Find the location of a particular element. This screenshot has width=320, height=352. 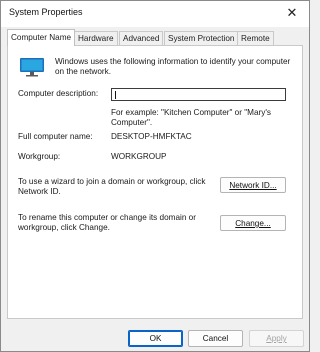

computer-monitor-icon is located at coordinates (32, 67).